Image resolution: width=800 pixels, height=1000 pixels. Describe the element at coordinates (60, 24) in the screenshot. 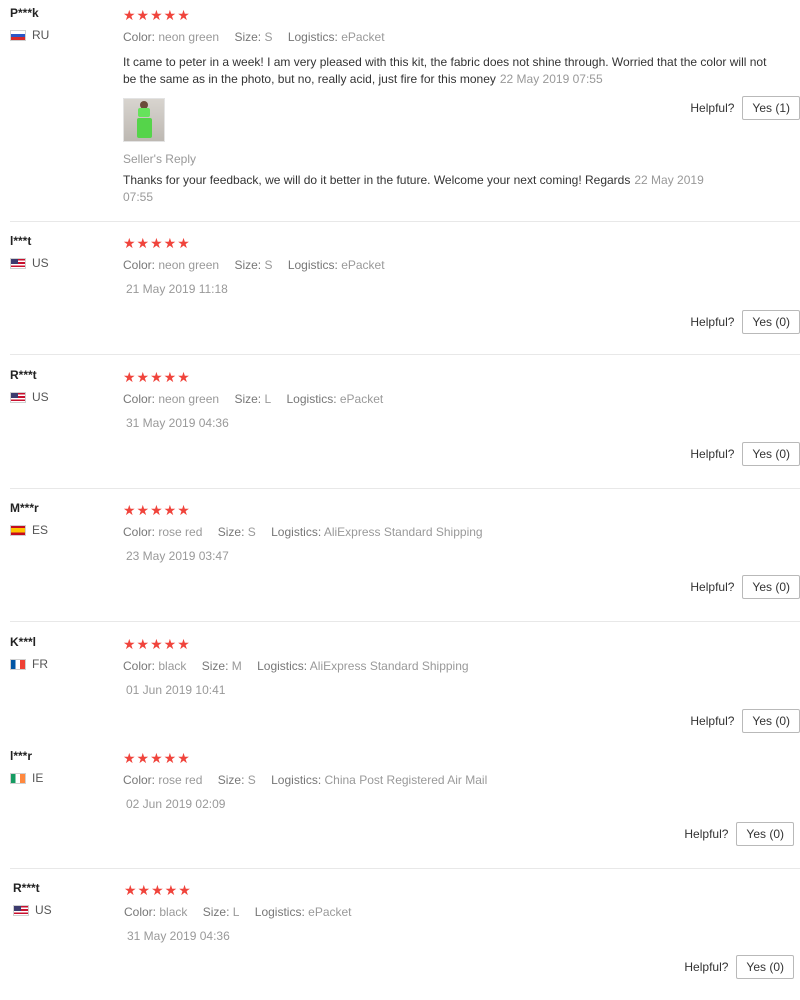

I see `reviewer-info: P***k RU` at that location.